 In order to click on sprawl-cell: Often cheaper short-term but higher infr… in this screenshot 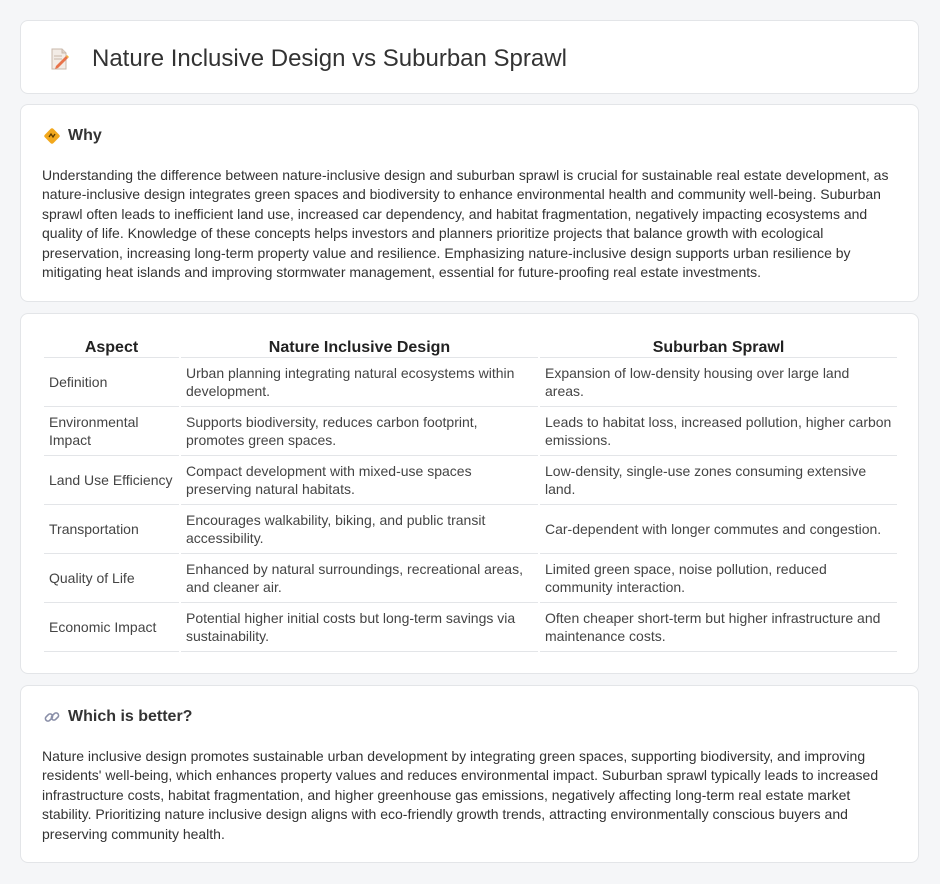, I will do `click(718, 627)`.